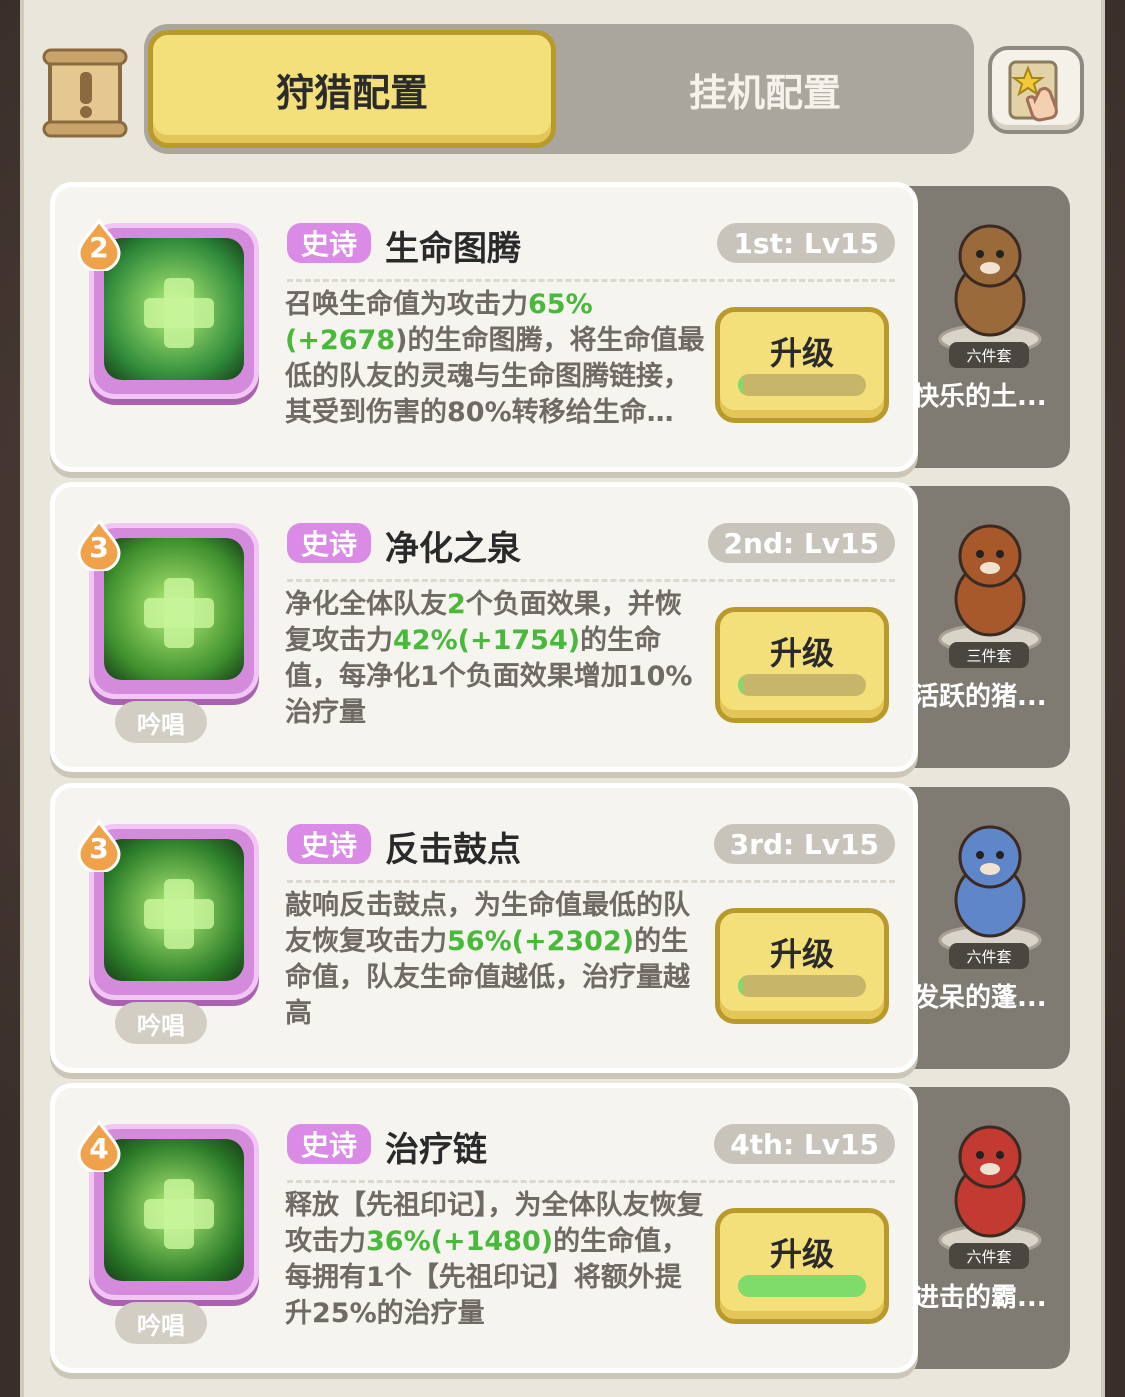 The image size is (1125, 1397). I want to click on guide-button, so click(1036, 90).